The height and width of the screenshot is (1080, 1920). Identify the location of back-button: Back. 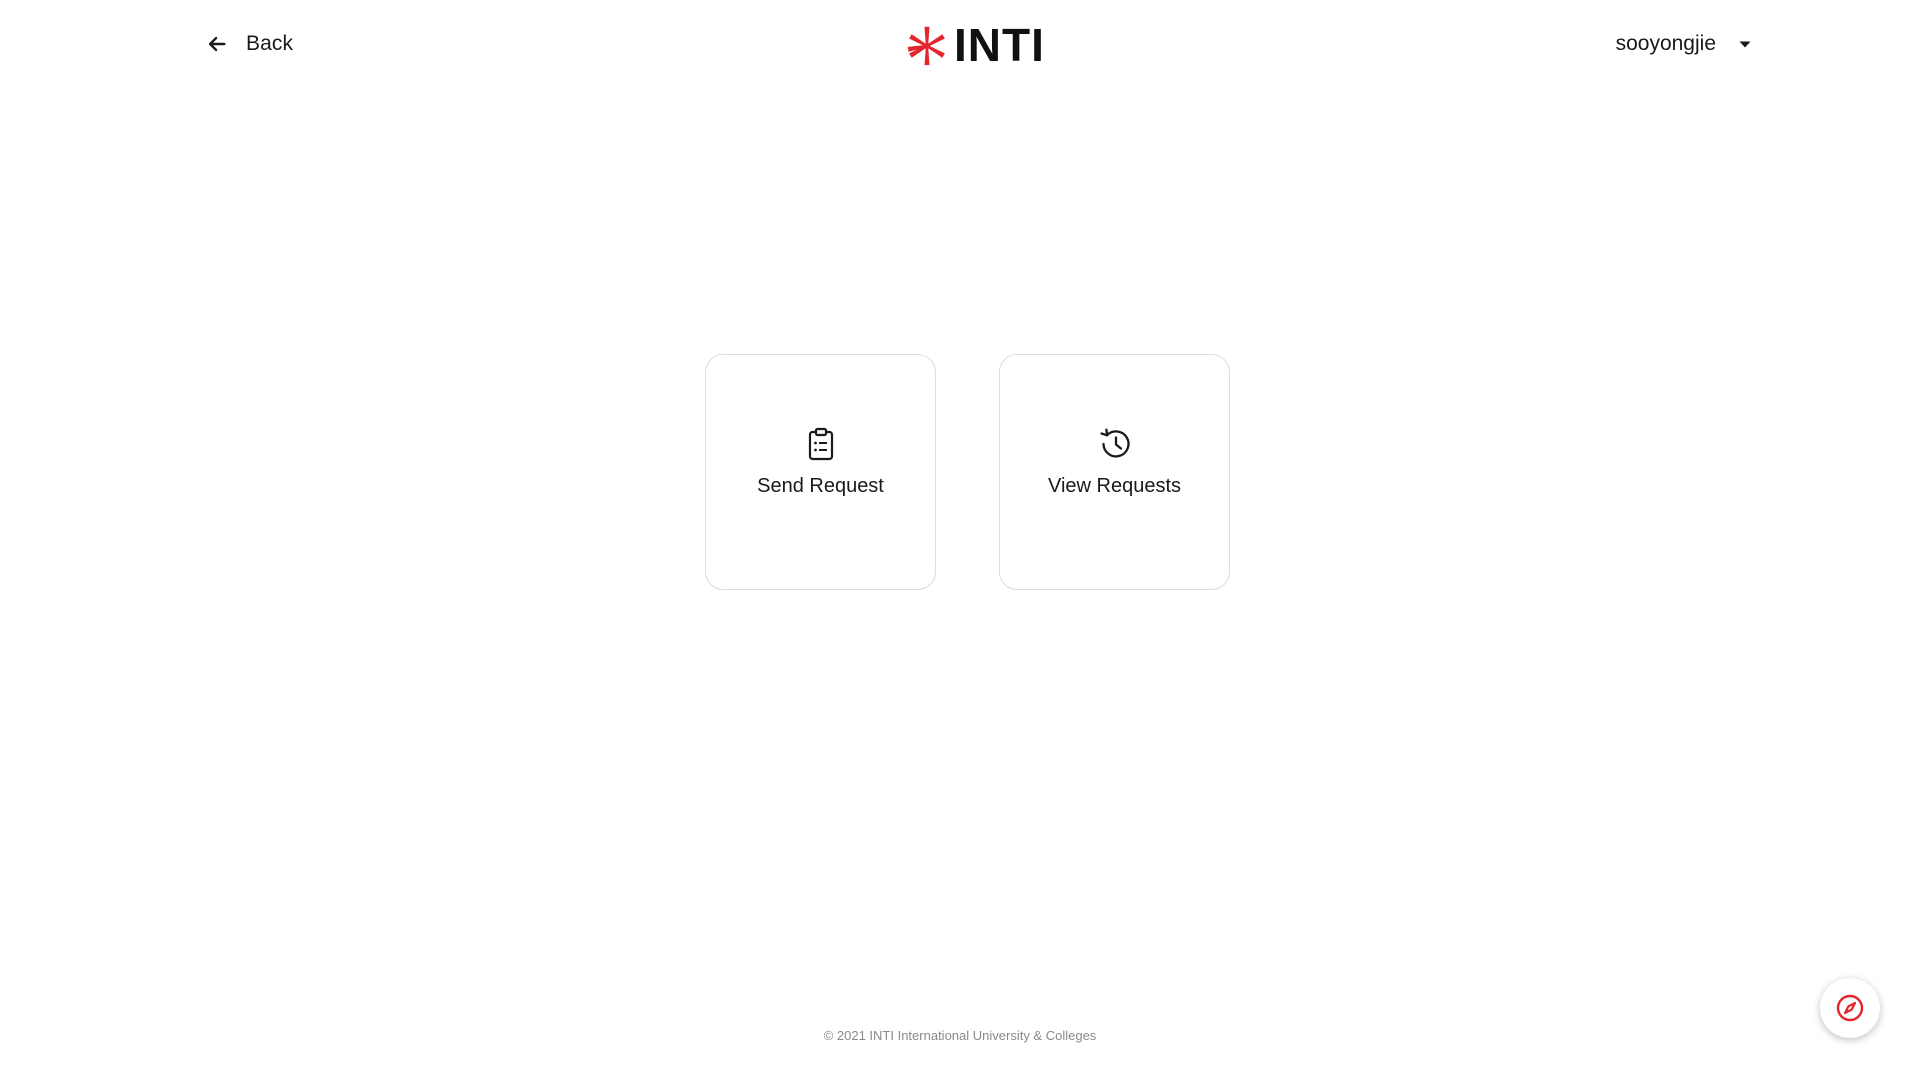
(249, 44).